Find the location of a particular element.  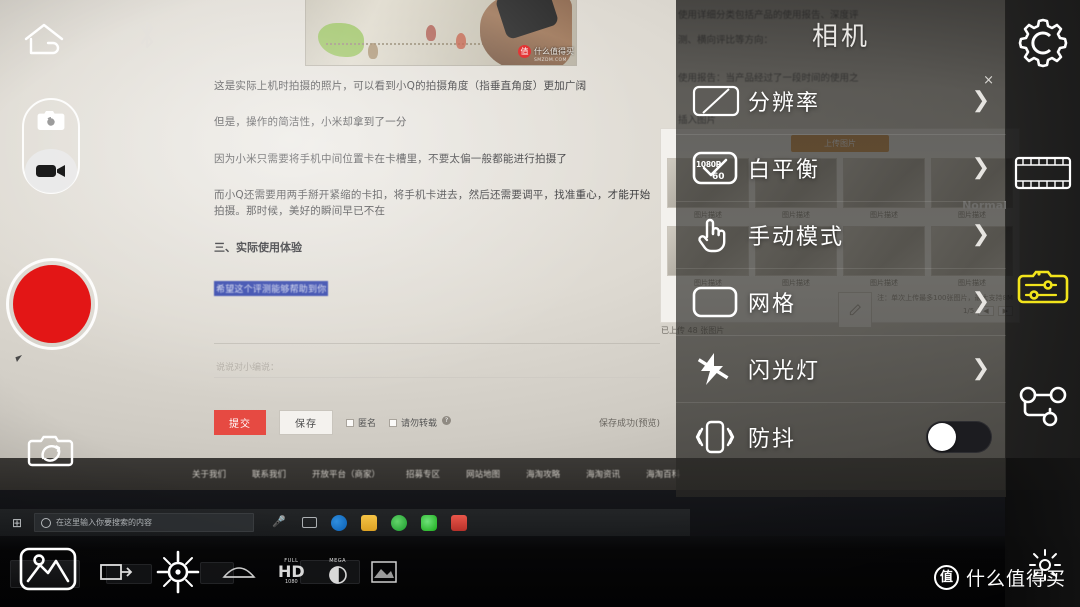

article-heading: 三、实际使用体验 is located at coordinates (258, 248).